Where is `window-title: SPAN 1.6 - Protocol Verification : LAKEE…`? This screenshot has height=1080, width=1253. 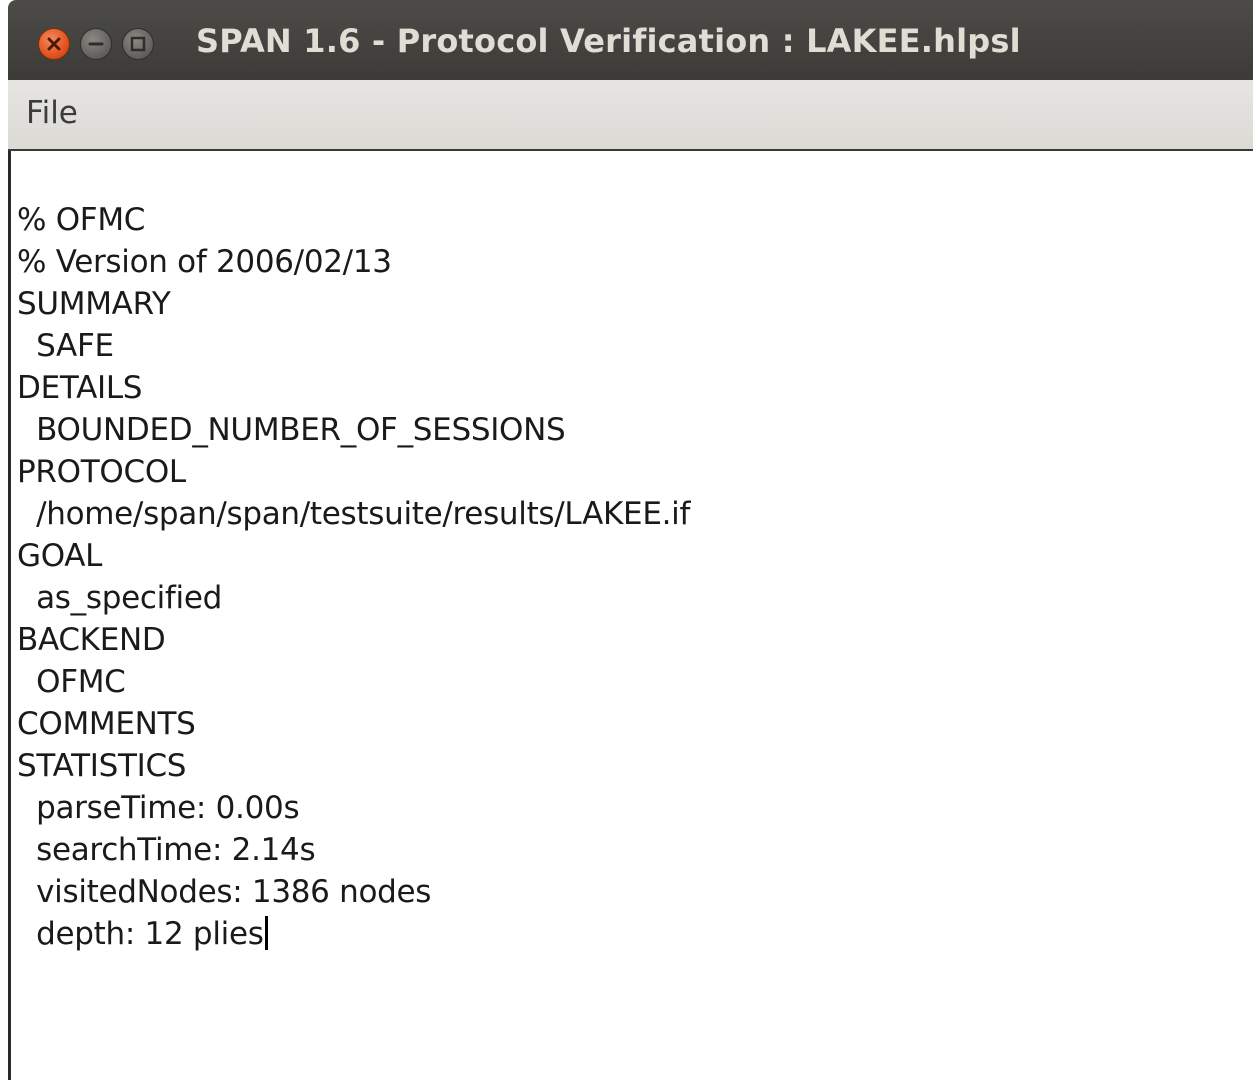
window-title: SPAN 1.6 - Protocol Verification : LAKEE… is located at coordinates (608, 41).